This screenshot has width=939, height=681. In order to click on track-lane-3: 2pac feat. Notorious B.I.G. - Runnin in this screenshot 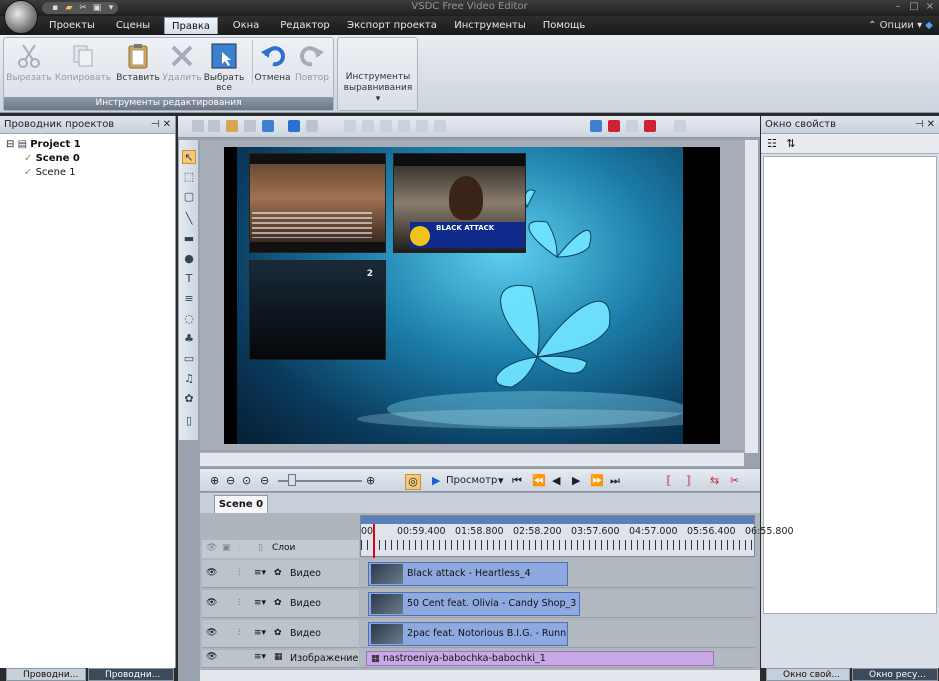, I will do `click(557, 634)`.